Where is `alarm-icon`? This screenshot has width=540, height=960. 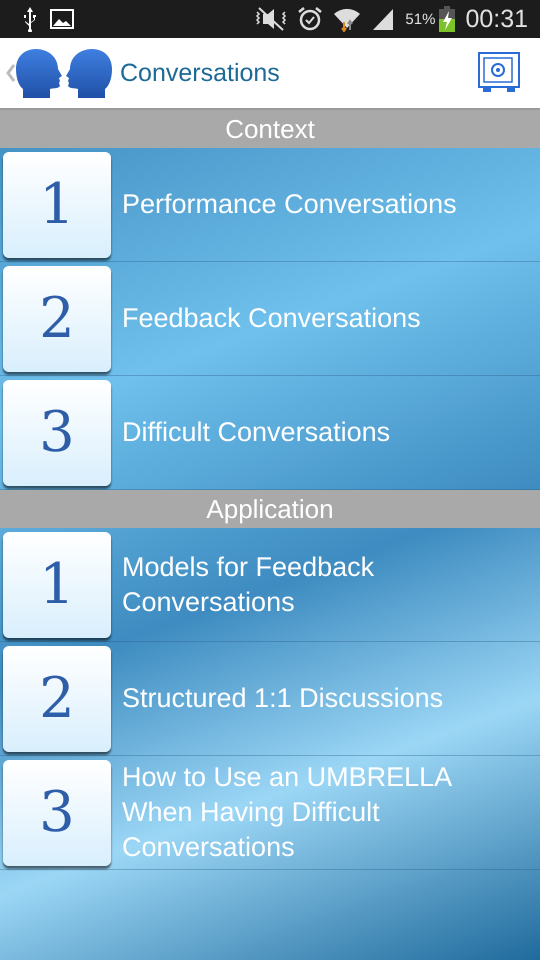
alarm-icon is located at coordinates (310, 19).